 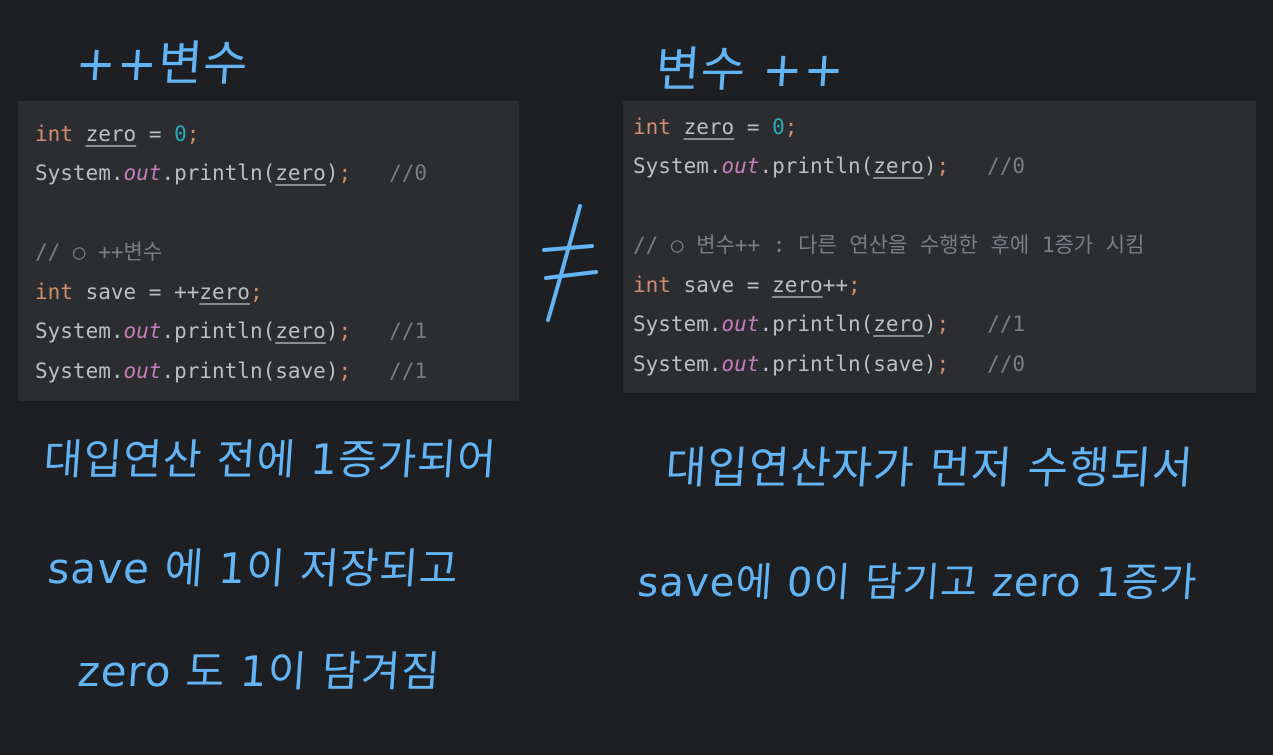 What do you see at coordinates (835, 285) in the screenshot?
I see `operator: ++` at bounding box center [835, 285].